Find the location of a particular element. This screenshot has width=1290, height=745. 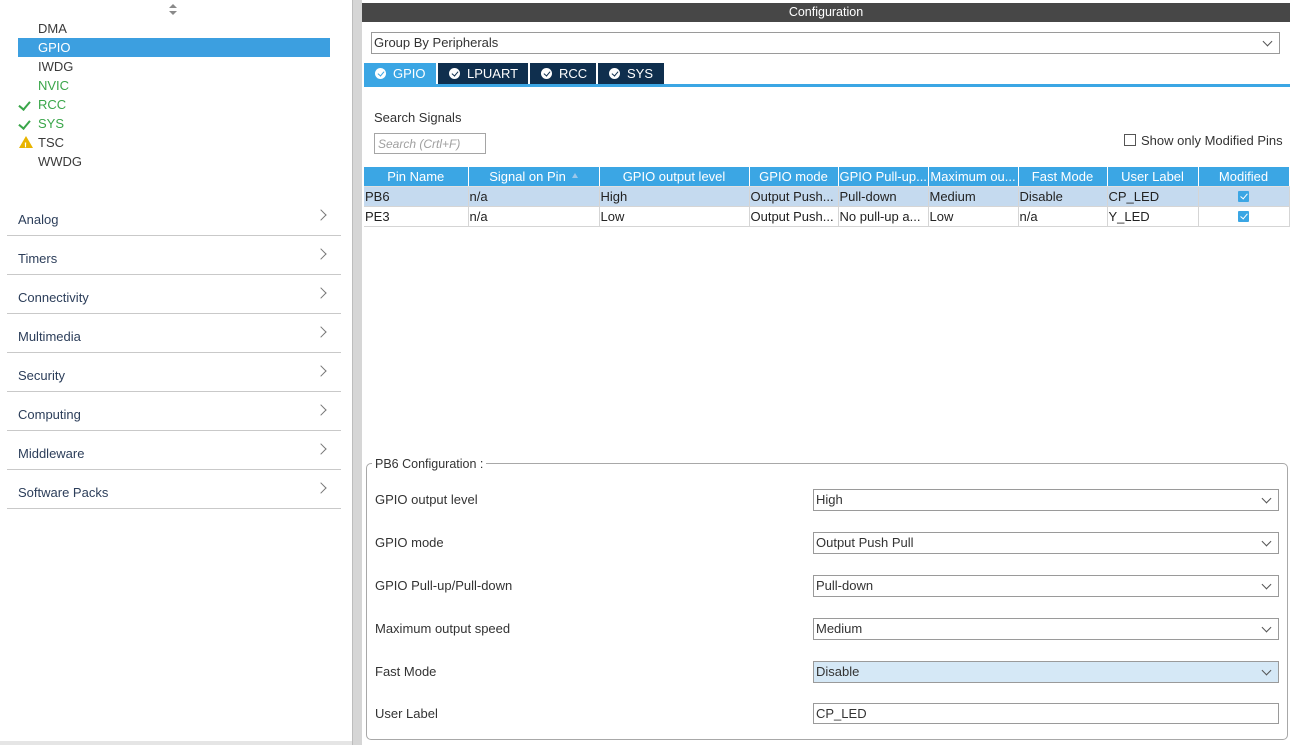

sort-toggle-icon is located at coordinates (173, 10).